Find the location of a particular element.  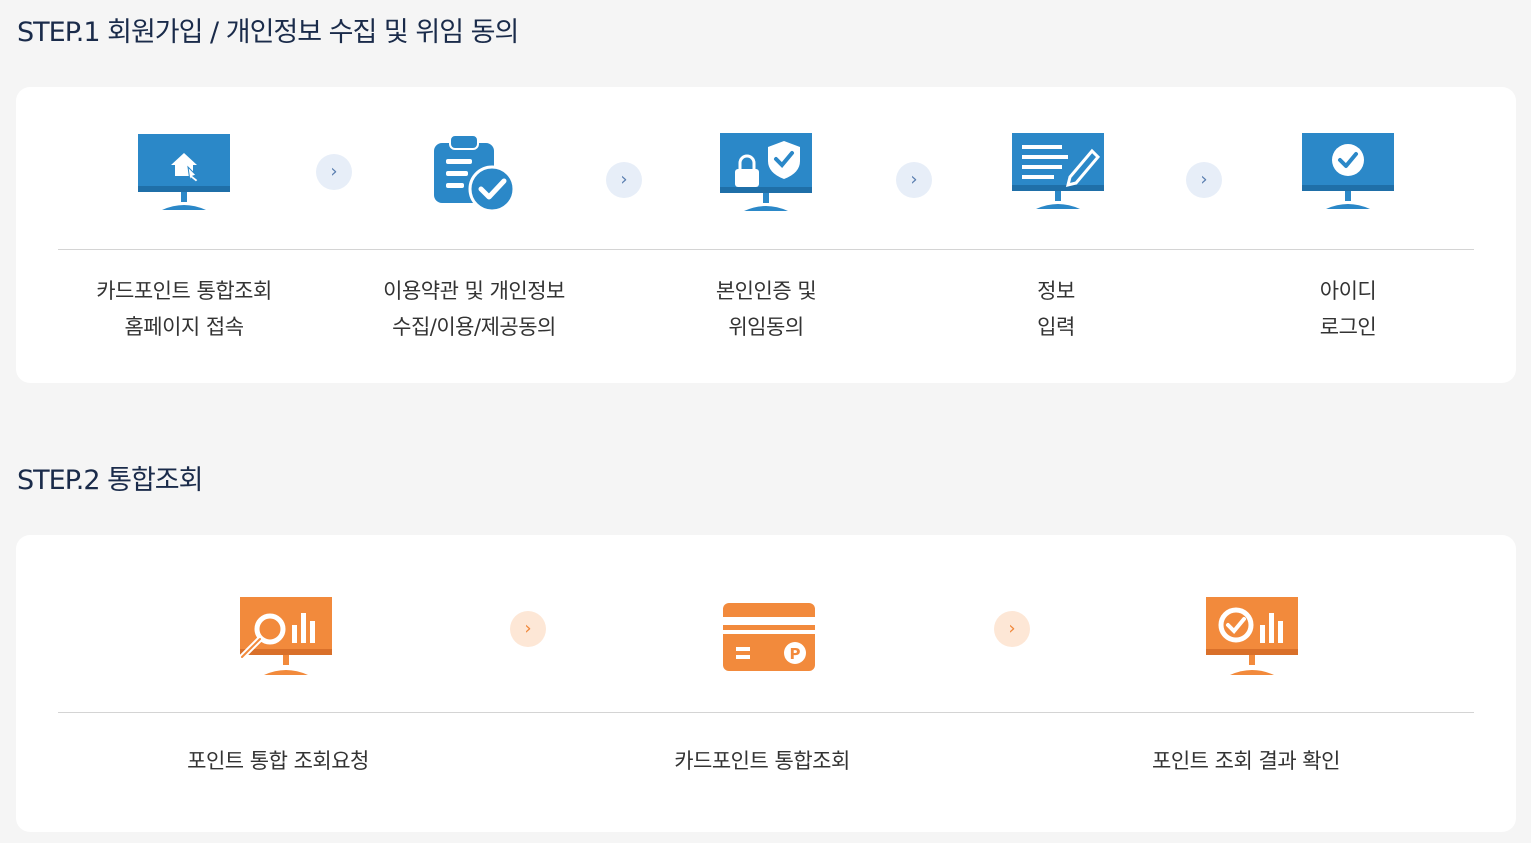

monitor-lock-shield-icon is located at coordinates (766, 172).